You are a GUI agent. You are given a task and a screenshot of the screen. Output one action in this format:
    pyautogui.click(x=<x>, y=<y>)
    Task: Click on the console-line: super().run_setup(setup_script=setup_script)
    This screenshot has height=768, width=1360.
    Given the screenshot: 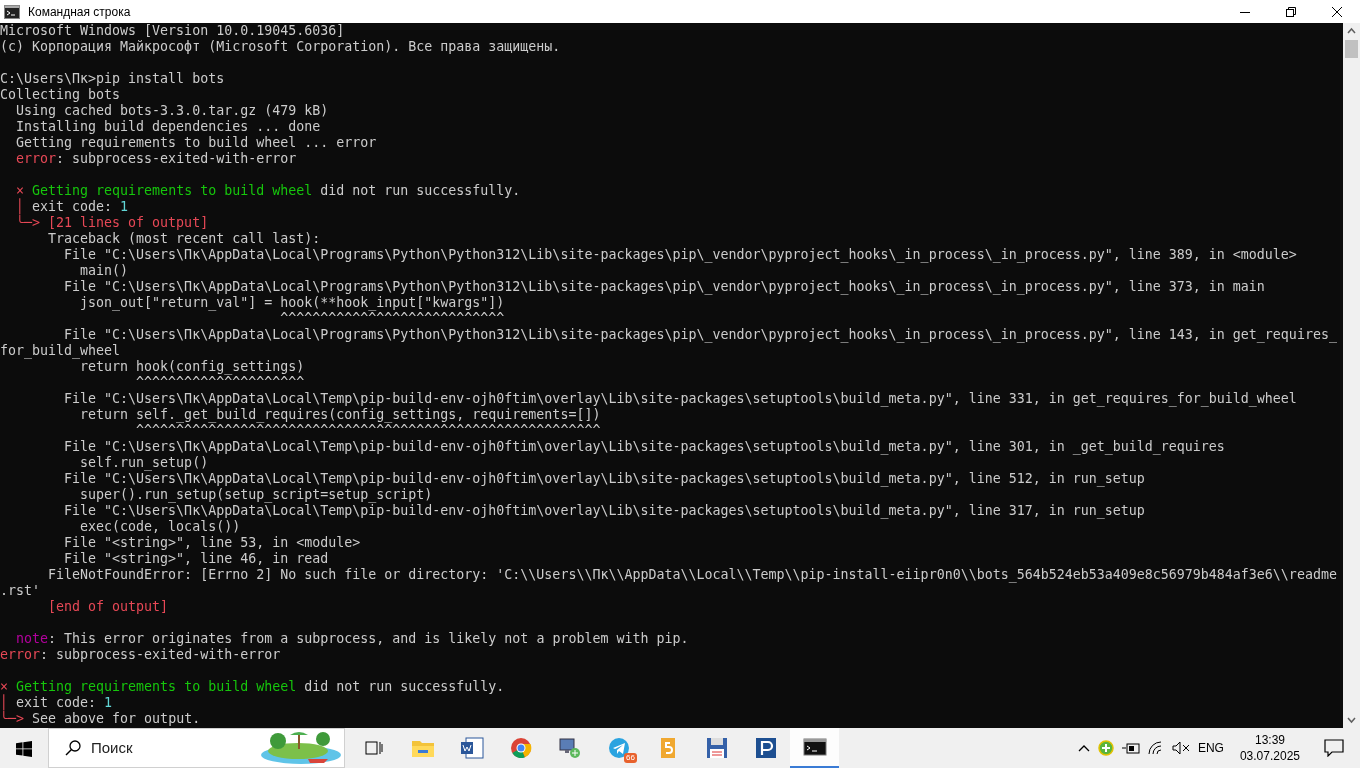 What is the action you would take?
    pyautogui.click(x=256, y=495)
    